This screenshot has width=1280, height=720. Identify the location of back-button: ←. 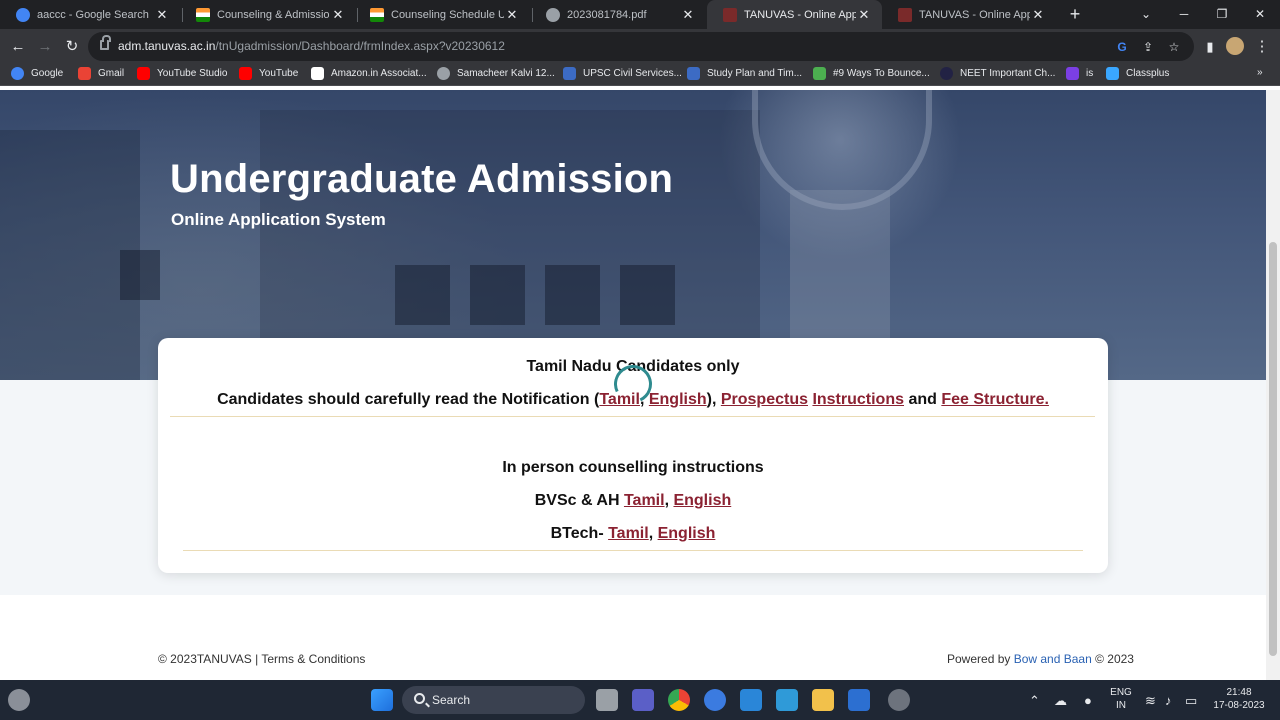
(18, 47).